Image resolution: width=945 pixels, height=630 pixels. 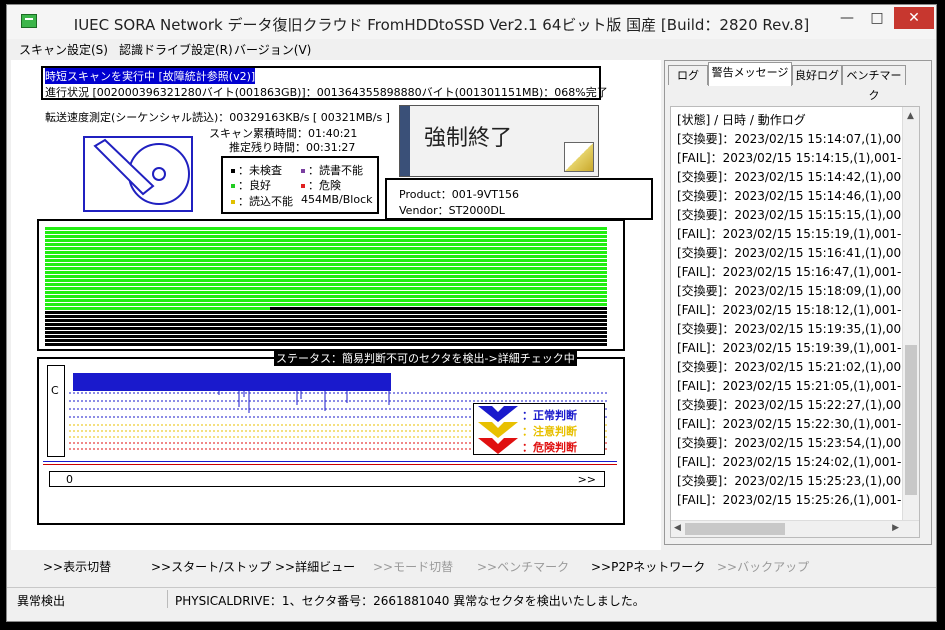 What do you see at coordinates (330, 463) in the screenshot?
I see `range-separator` at bounding box center [330, 463].